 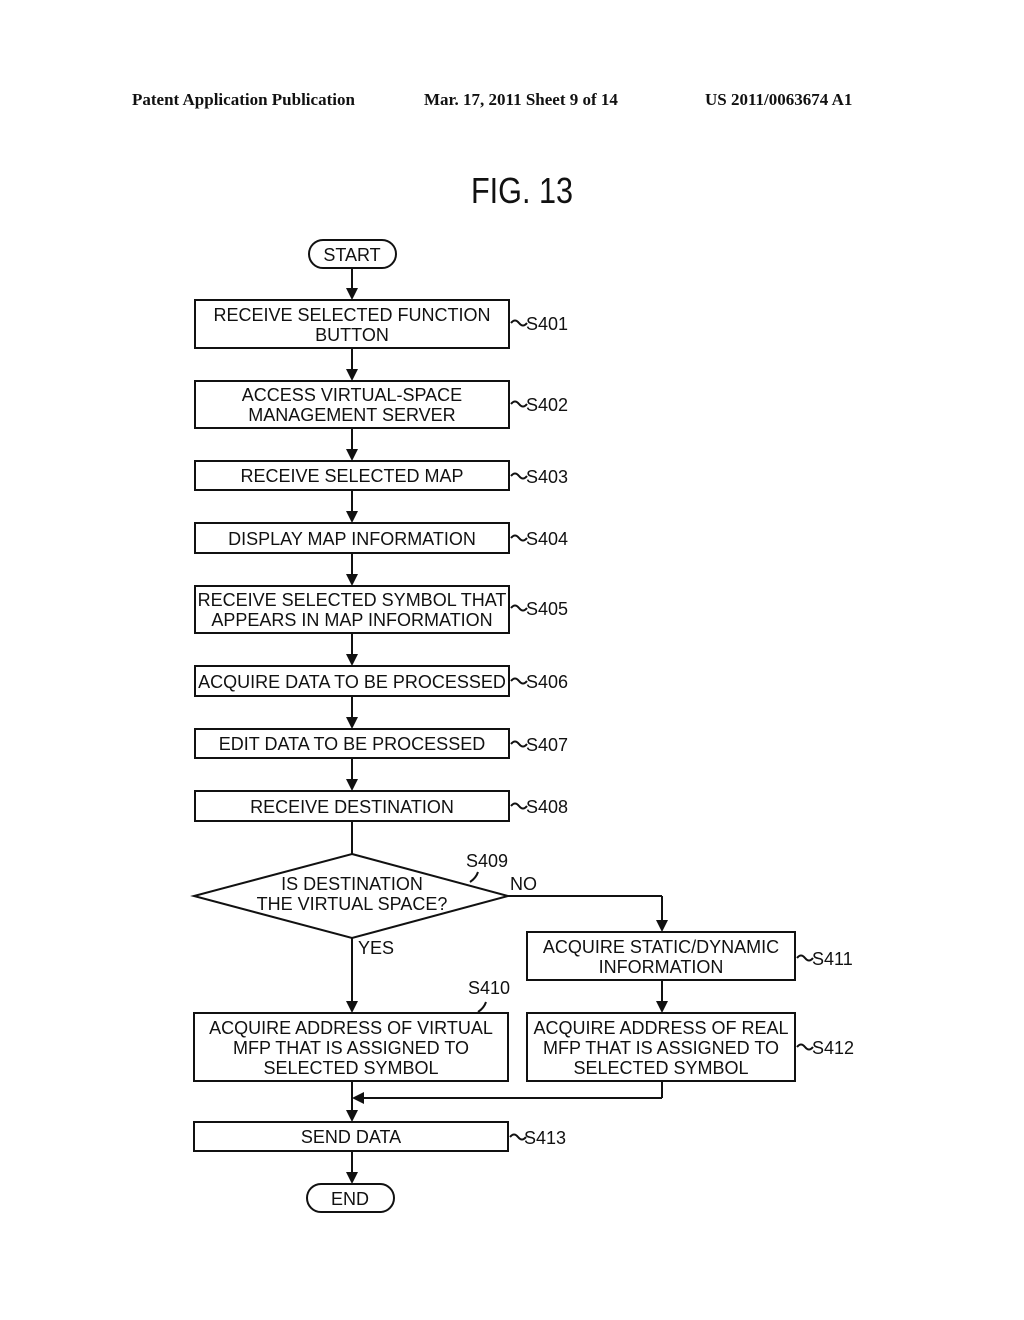 I want to click on step-text: BUTTON, so click(x=352, y=335).